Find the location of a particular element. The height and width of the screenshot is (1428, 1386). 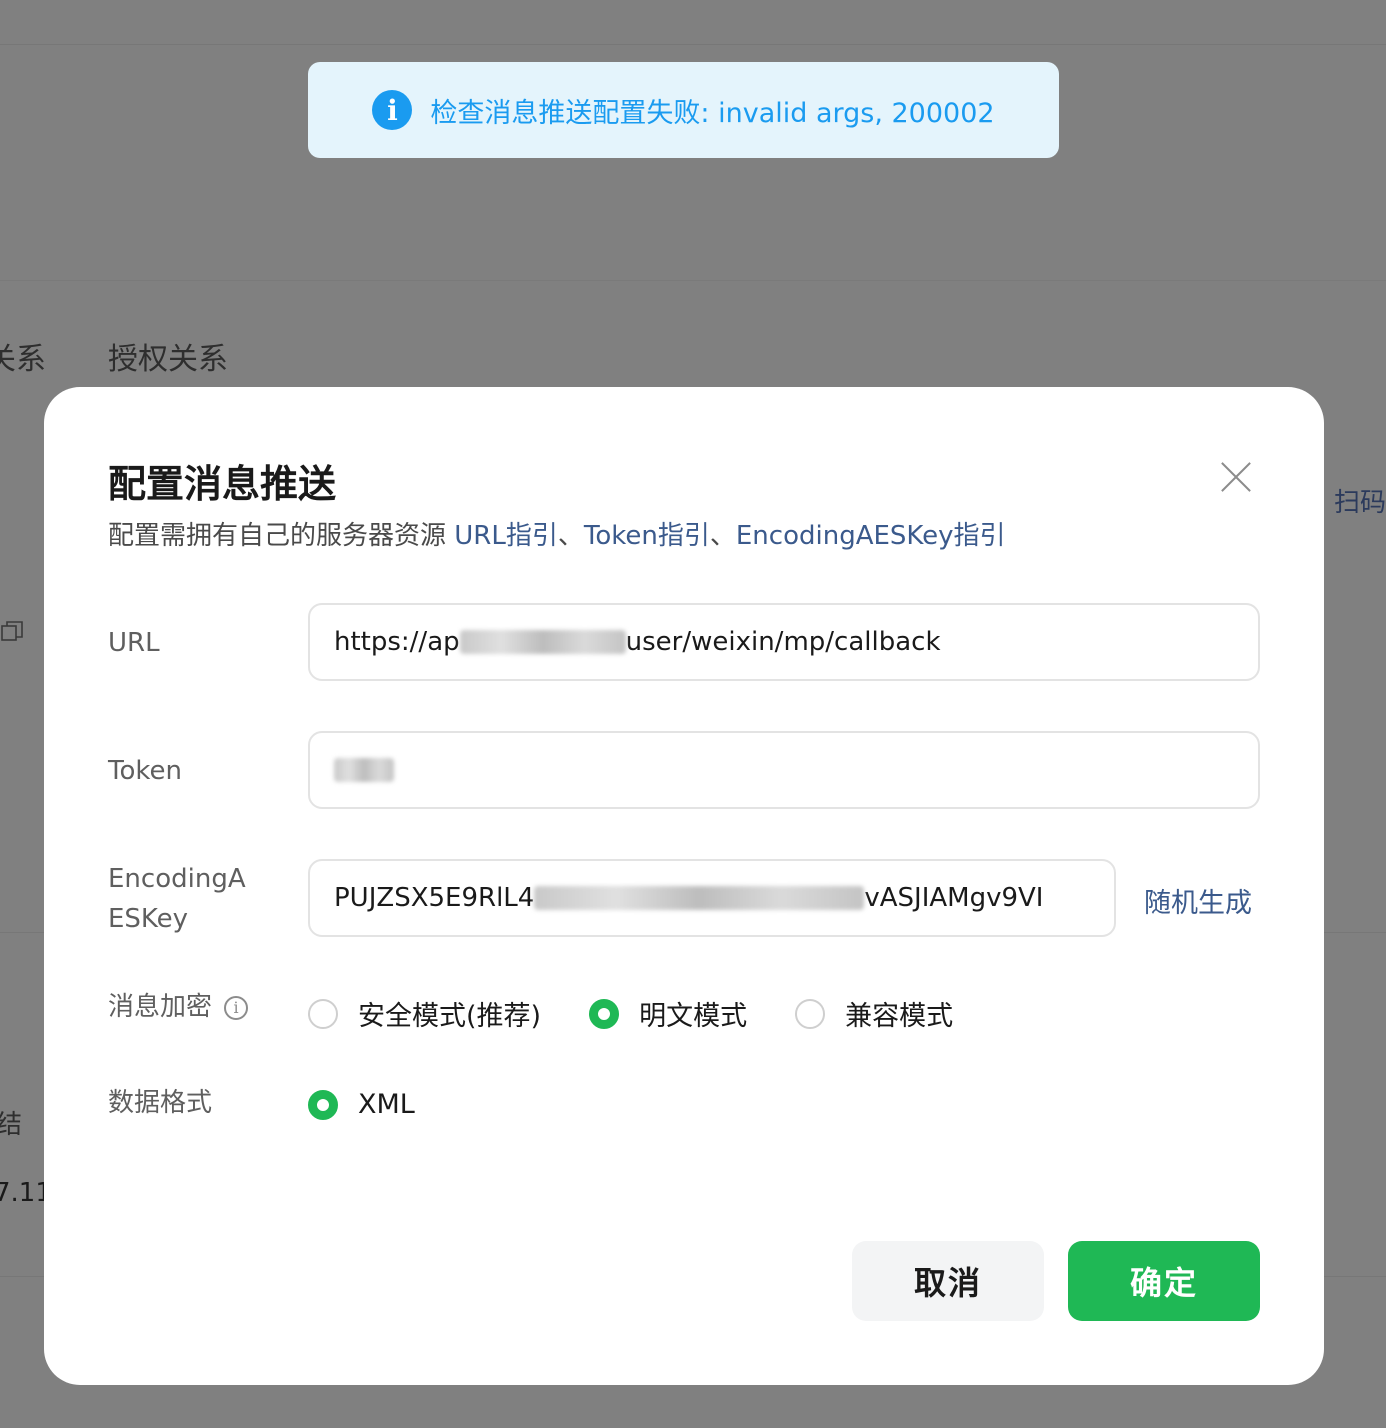

token-label: Token is located at coordinates (145, 771).